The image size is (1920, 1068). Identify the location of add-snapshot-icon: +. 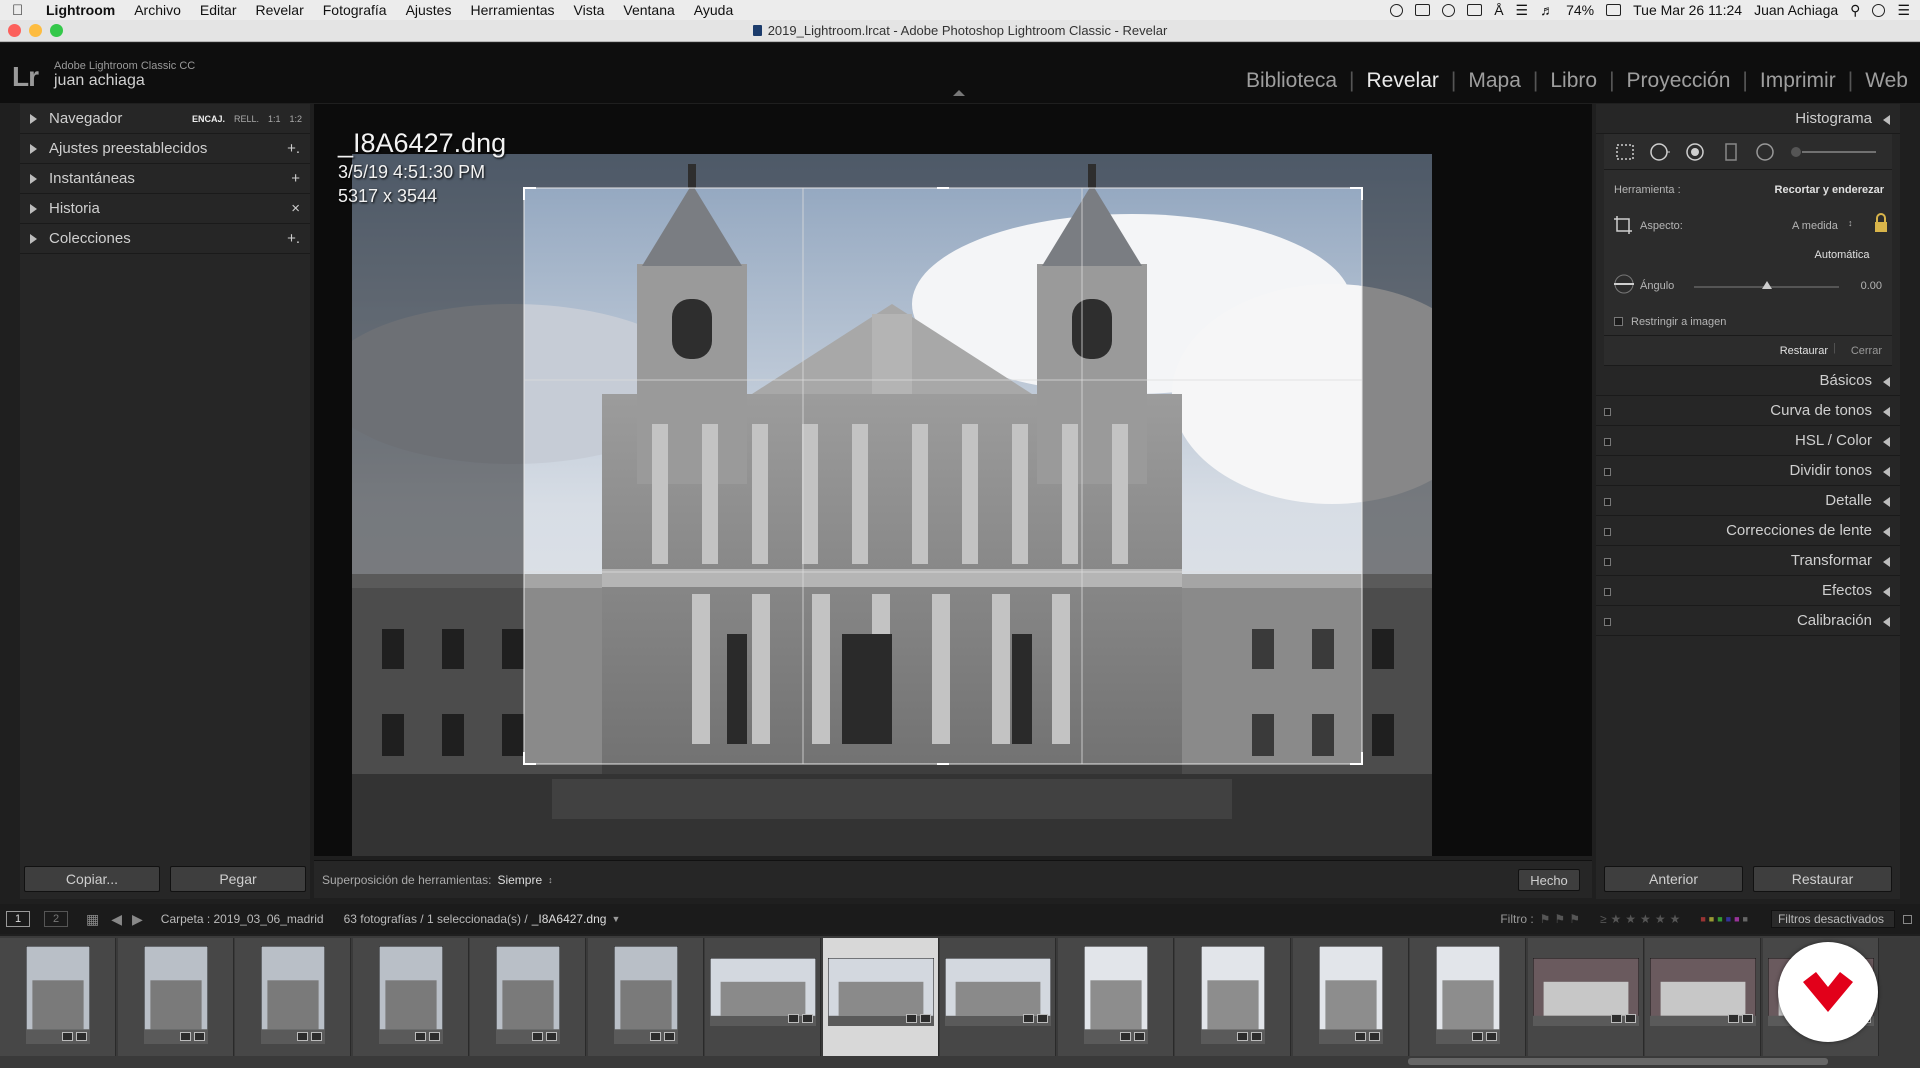
(295, 178).